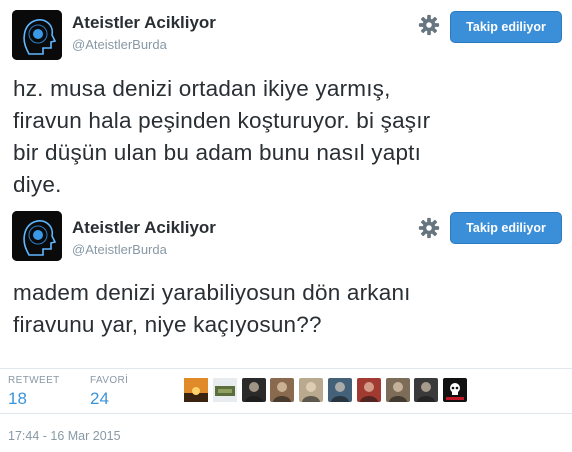  Describe the element at coordinates (196, 390) in the screenshot. I see `sunset-avatar` at that location.